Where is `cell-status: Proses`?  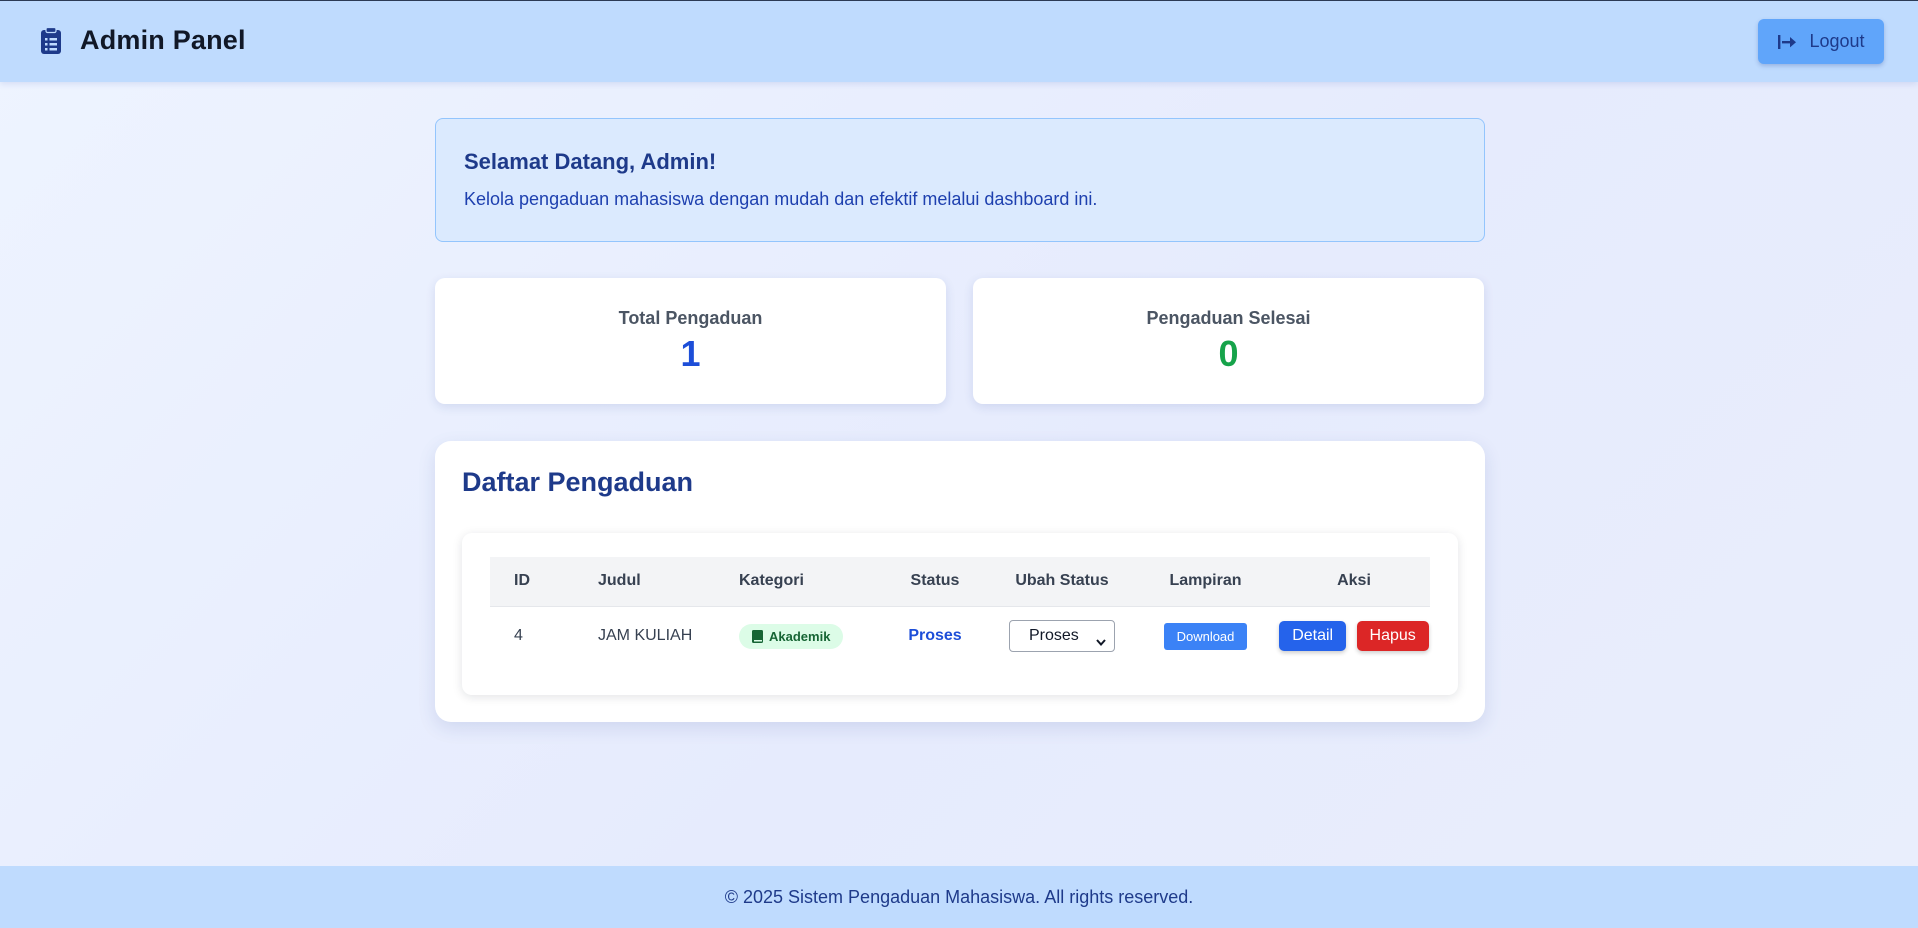 cell-status: Proses is located at coordinates (935, 636).